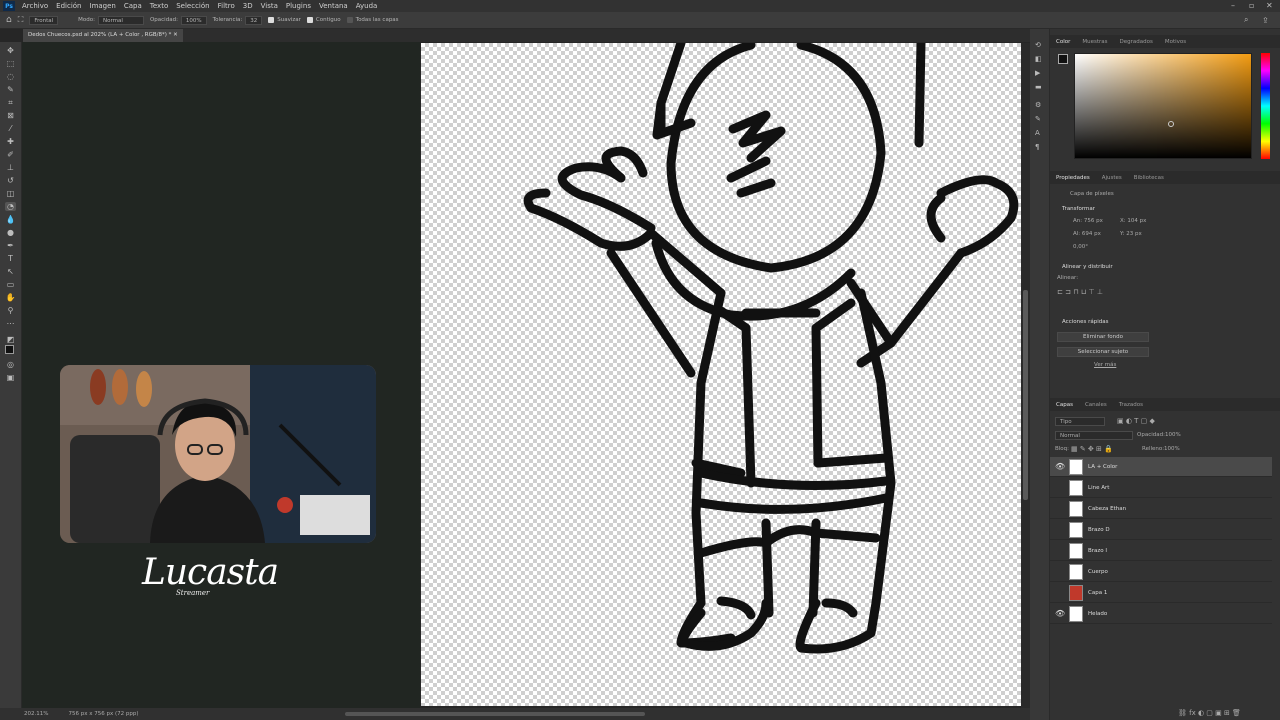 Image resolution: width=1280 pixels, height=720 pixels. I want to click on contiguous-checkbox, so click(309, 20).